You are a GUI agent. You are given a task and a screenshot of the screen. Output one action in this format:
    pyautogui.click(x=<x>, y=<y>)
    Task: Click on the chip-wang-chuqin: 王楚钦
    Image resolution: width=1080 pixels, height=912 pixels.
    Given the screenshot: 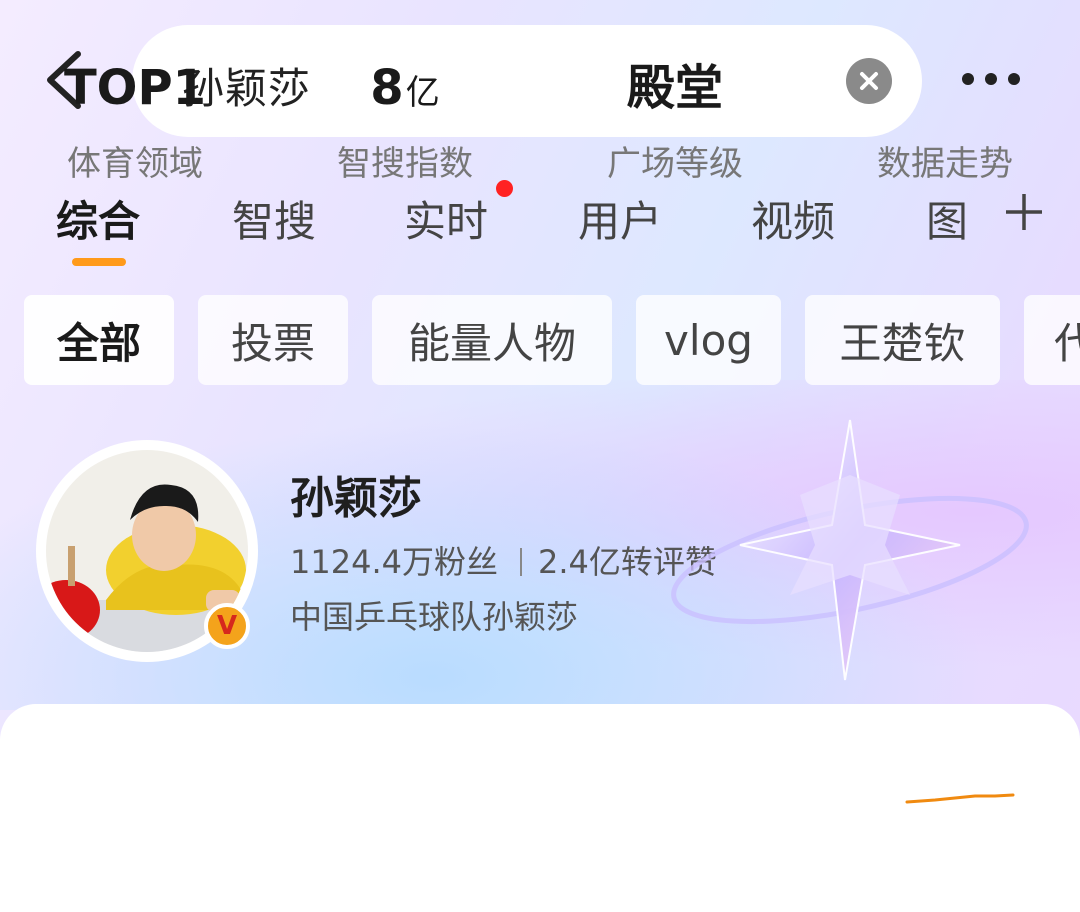 What is the action you would take?
    pyautogui.click(x=902, y=340)
    